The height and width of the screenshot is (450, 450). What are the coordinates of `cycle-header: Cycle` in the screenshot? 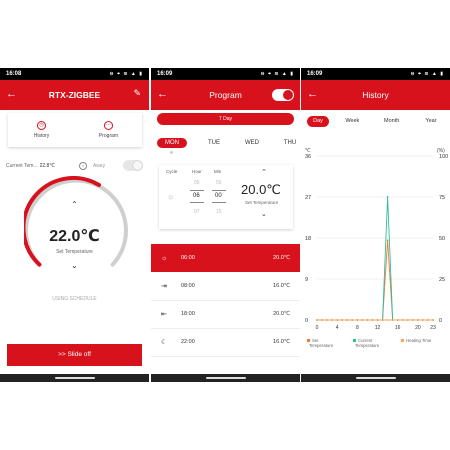 It's located at (172, 171).